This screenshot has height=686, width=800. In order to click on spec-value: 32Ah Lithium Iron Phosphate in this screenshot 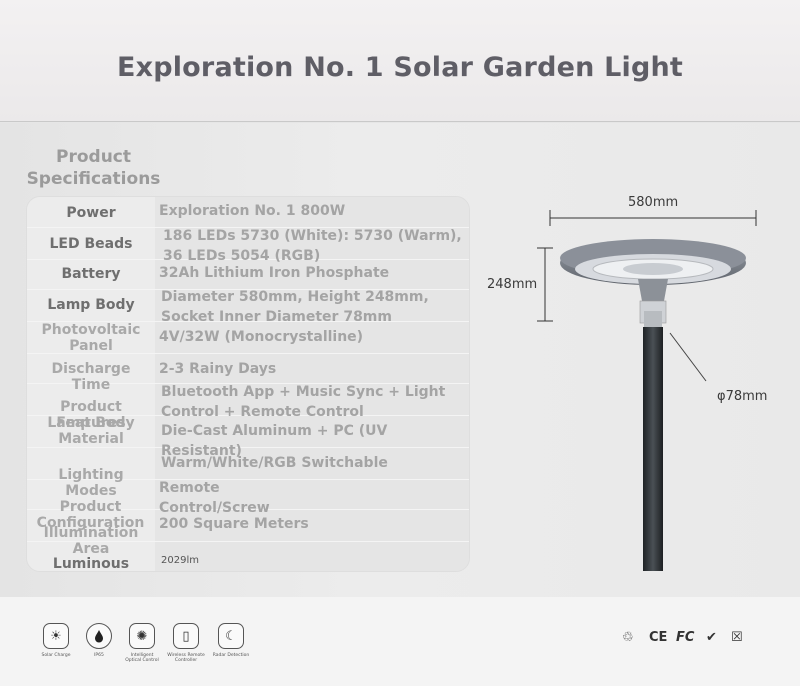, I will do `click(274, 273)`.